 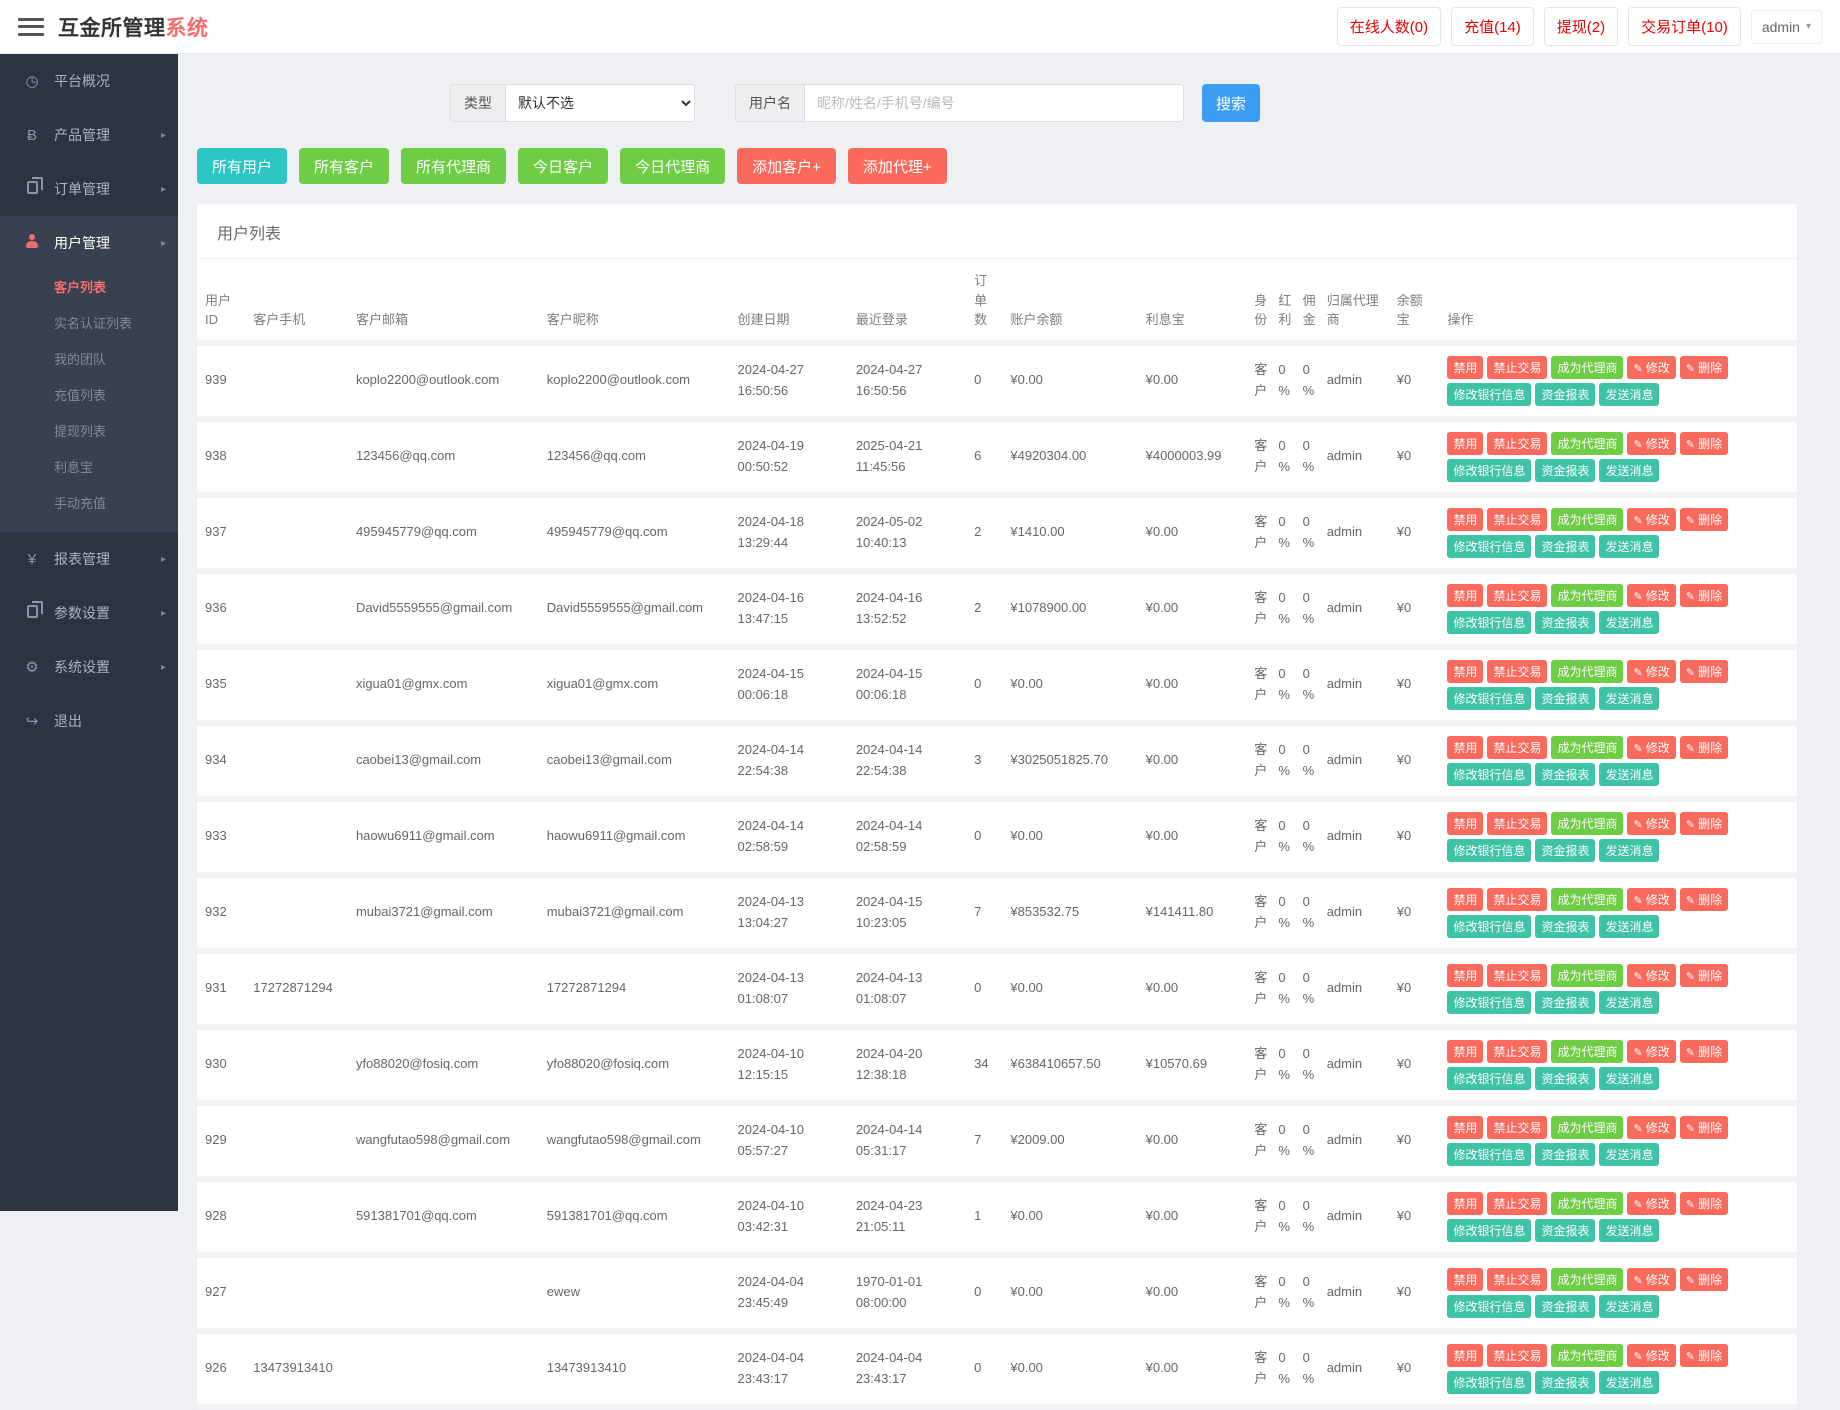 I want to click on all-agents-button: 所有代理商, so click(x=454, y=166).